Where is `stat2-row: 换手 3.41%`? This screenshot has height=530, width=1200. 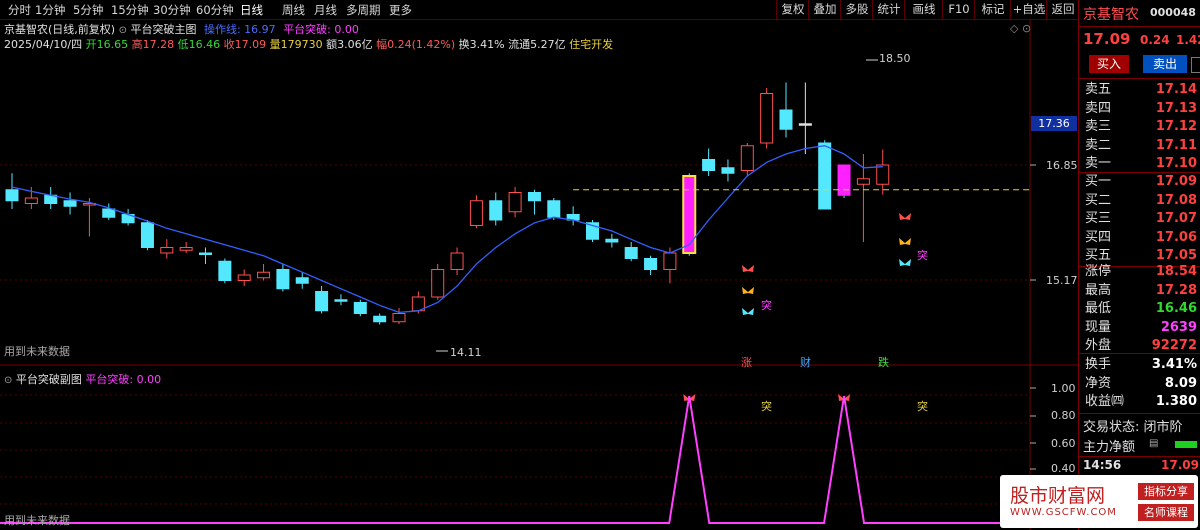
stat2-row: 换手 3.41% is located at coordinates (1141, 364).